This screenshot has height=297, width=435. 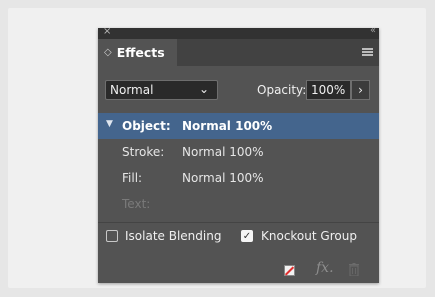 I want to click on fx-icon: fx., so click(x=325, y=268).